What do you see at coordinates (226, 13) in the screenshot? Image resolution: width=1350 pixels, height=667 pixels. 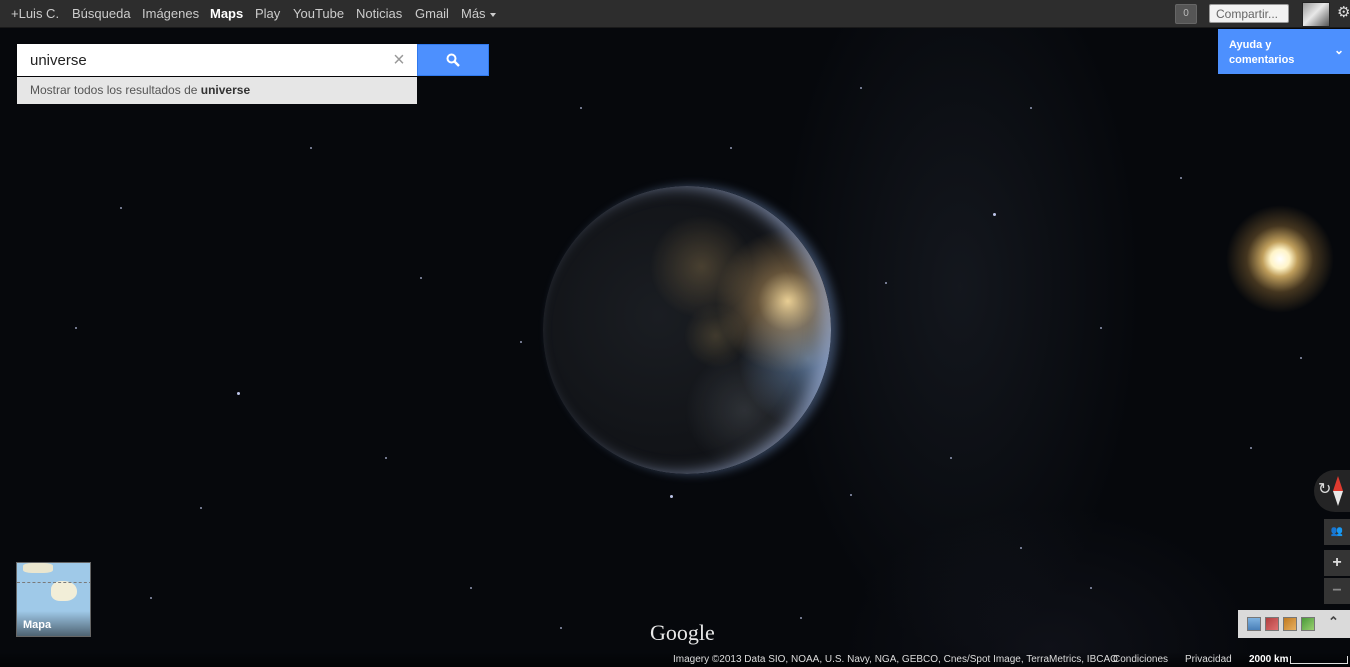 I see `nav-maps-link: Maps` at bounding box center [226, 13].